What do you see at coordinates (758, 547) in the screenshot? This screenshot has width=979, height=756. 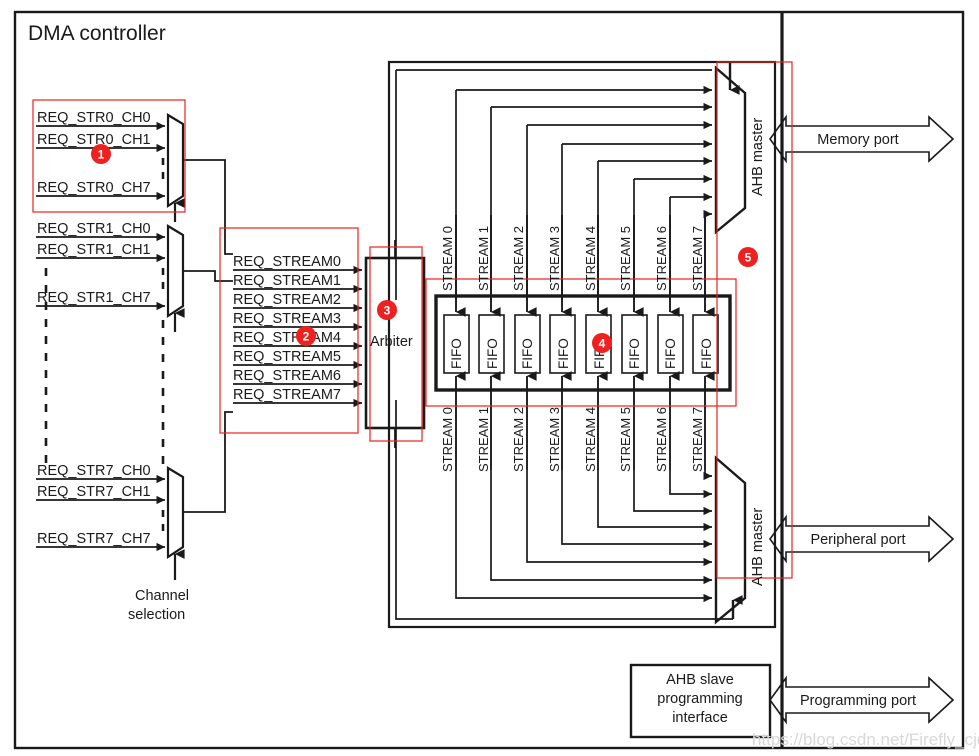 I see `ahb-master-peripheral-label: AHB master` at bounding box center [758, 547].